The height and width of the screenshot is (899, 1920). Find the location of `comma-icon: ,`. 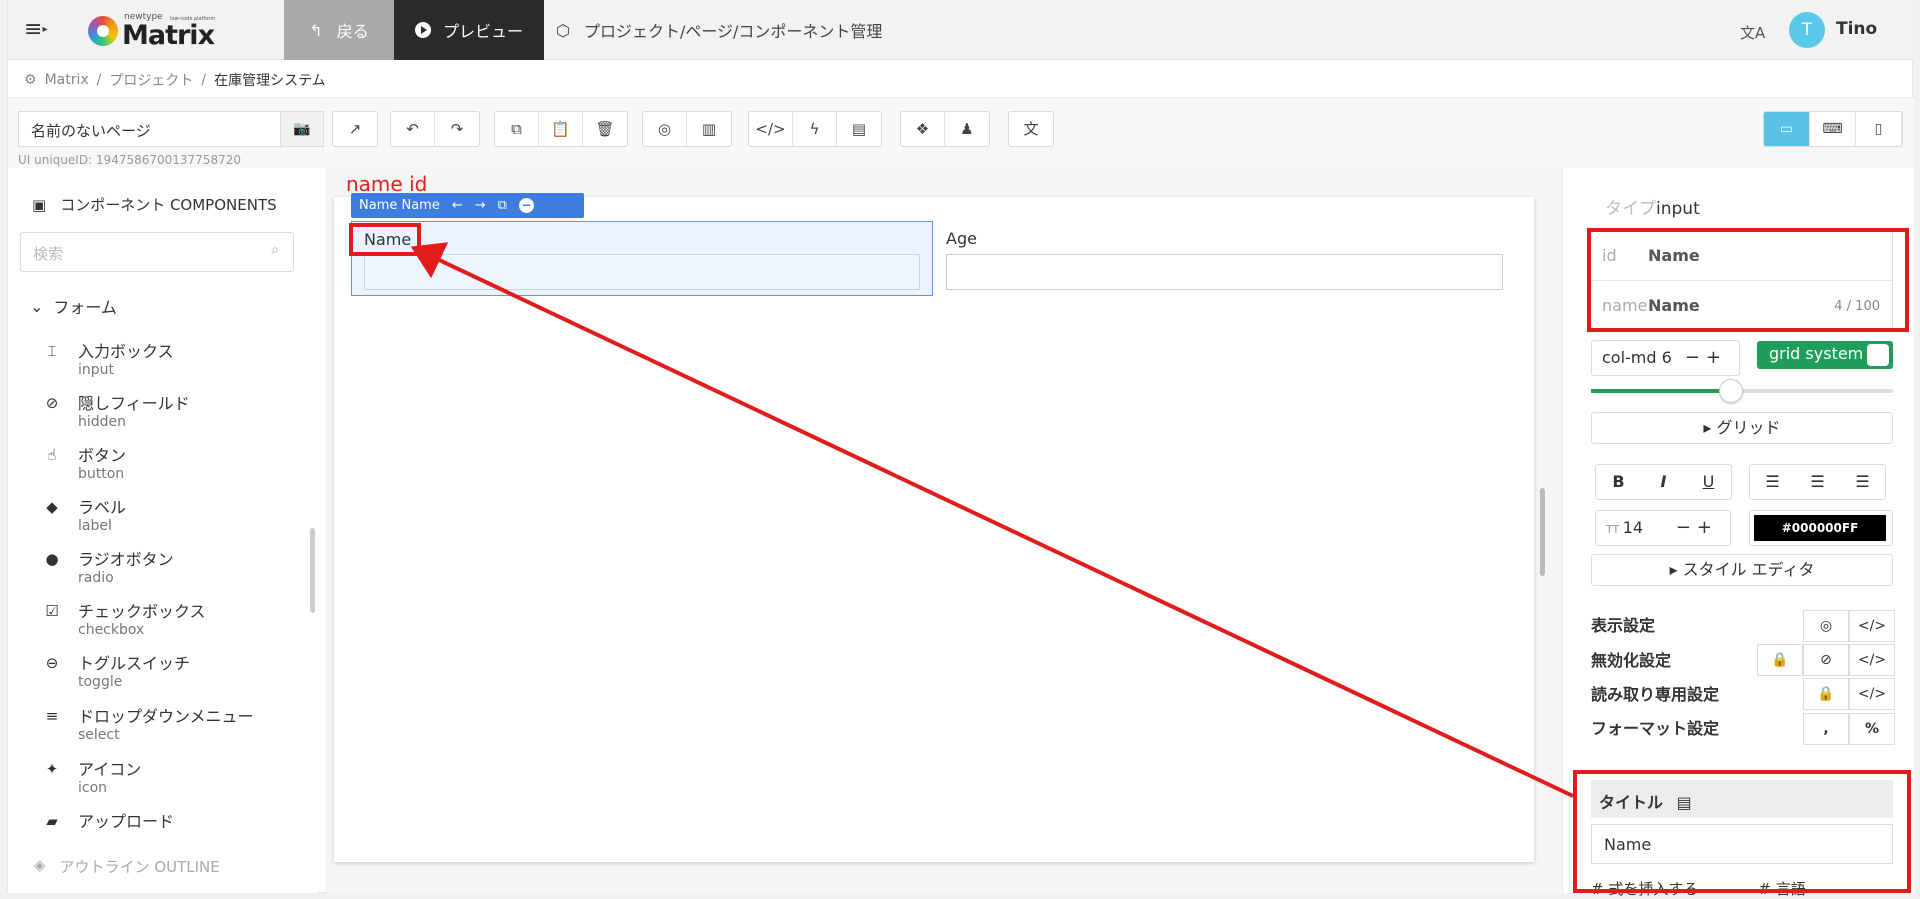

comma-icon: , is located at coordinates (1826, 729).